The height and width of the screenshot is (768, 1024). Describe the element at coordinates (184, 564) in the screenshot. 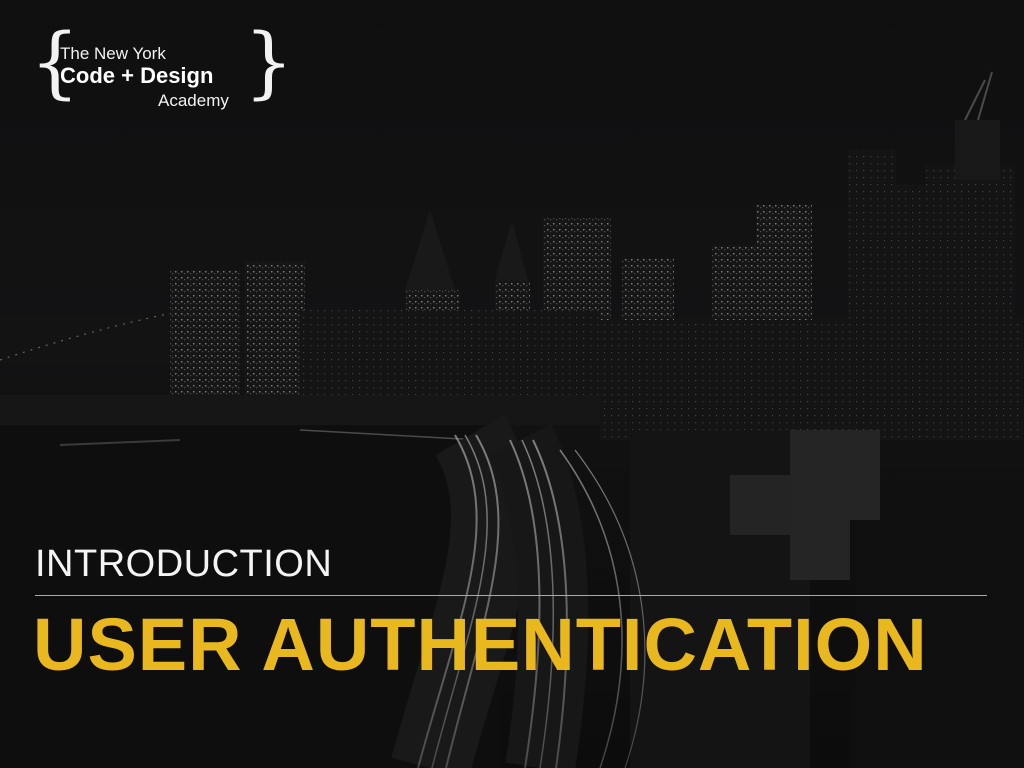

I see `slide-overline: INTRODUCTION` at that location.